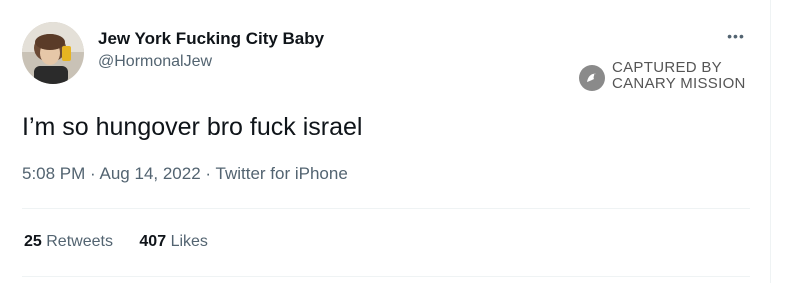 This screenshot has height=283, width=800. Describe the element at coordinates (667, 67) in the screenshot. I see `watermark-line1: CAPTURED BY` at that location.